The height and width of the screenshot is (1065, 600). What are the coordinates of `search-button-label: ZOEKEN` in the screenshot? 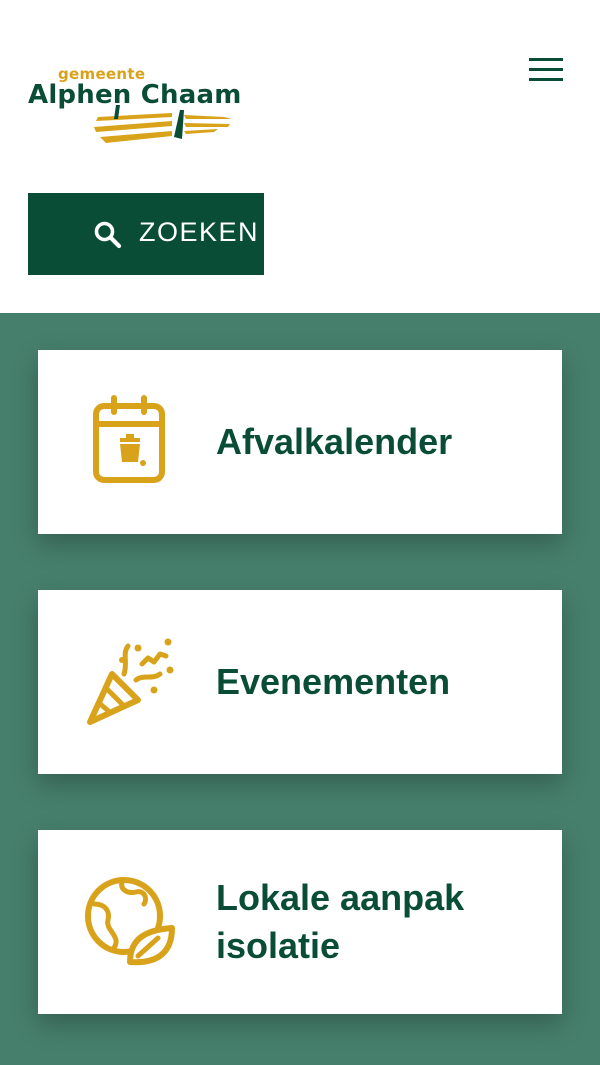 It's located at (199, 232).